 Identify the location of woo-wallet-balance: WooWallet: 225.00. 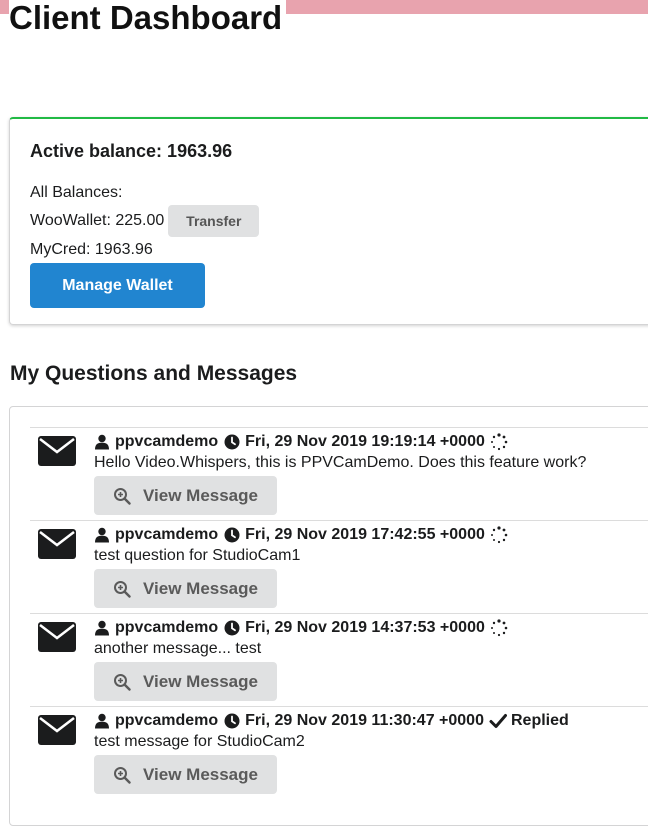
(97, 220).